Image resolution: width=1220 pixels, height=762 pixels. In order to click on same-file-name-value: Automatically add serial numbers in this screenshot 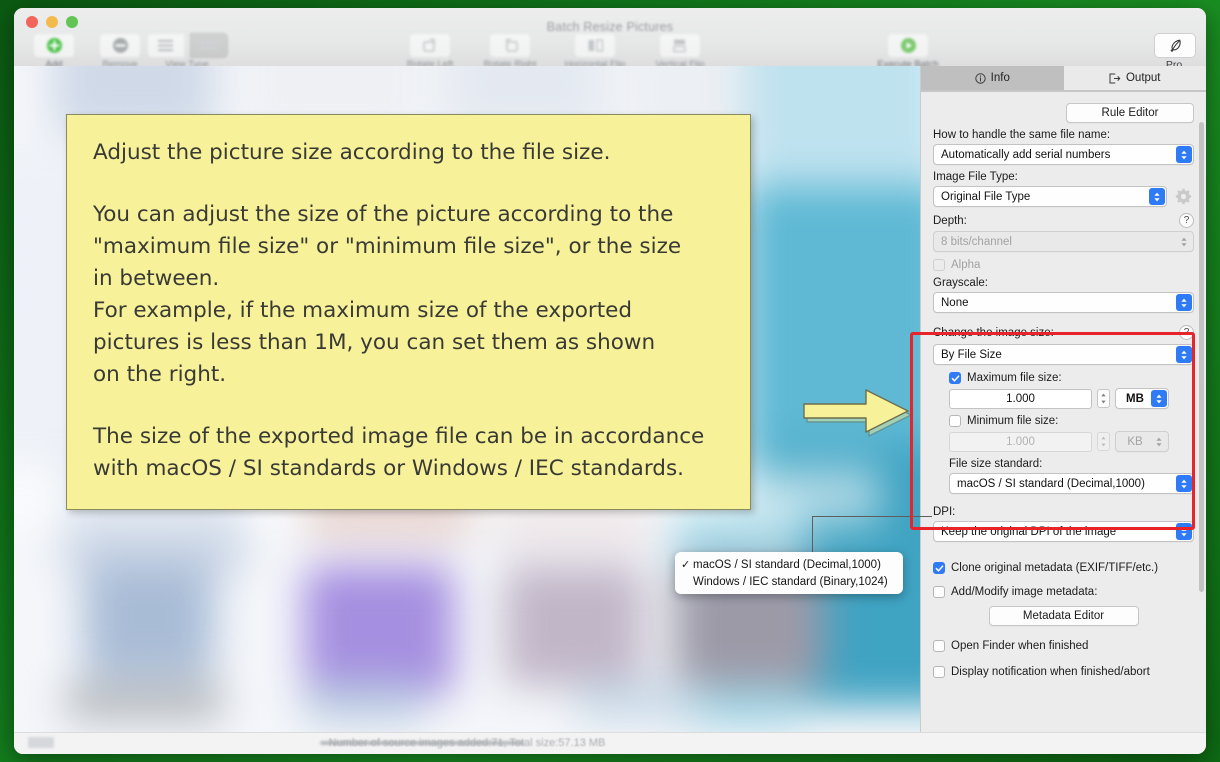, I will do `click(1026, 154)`.